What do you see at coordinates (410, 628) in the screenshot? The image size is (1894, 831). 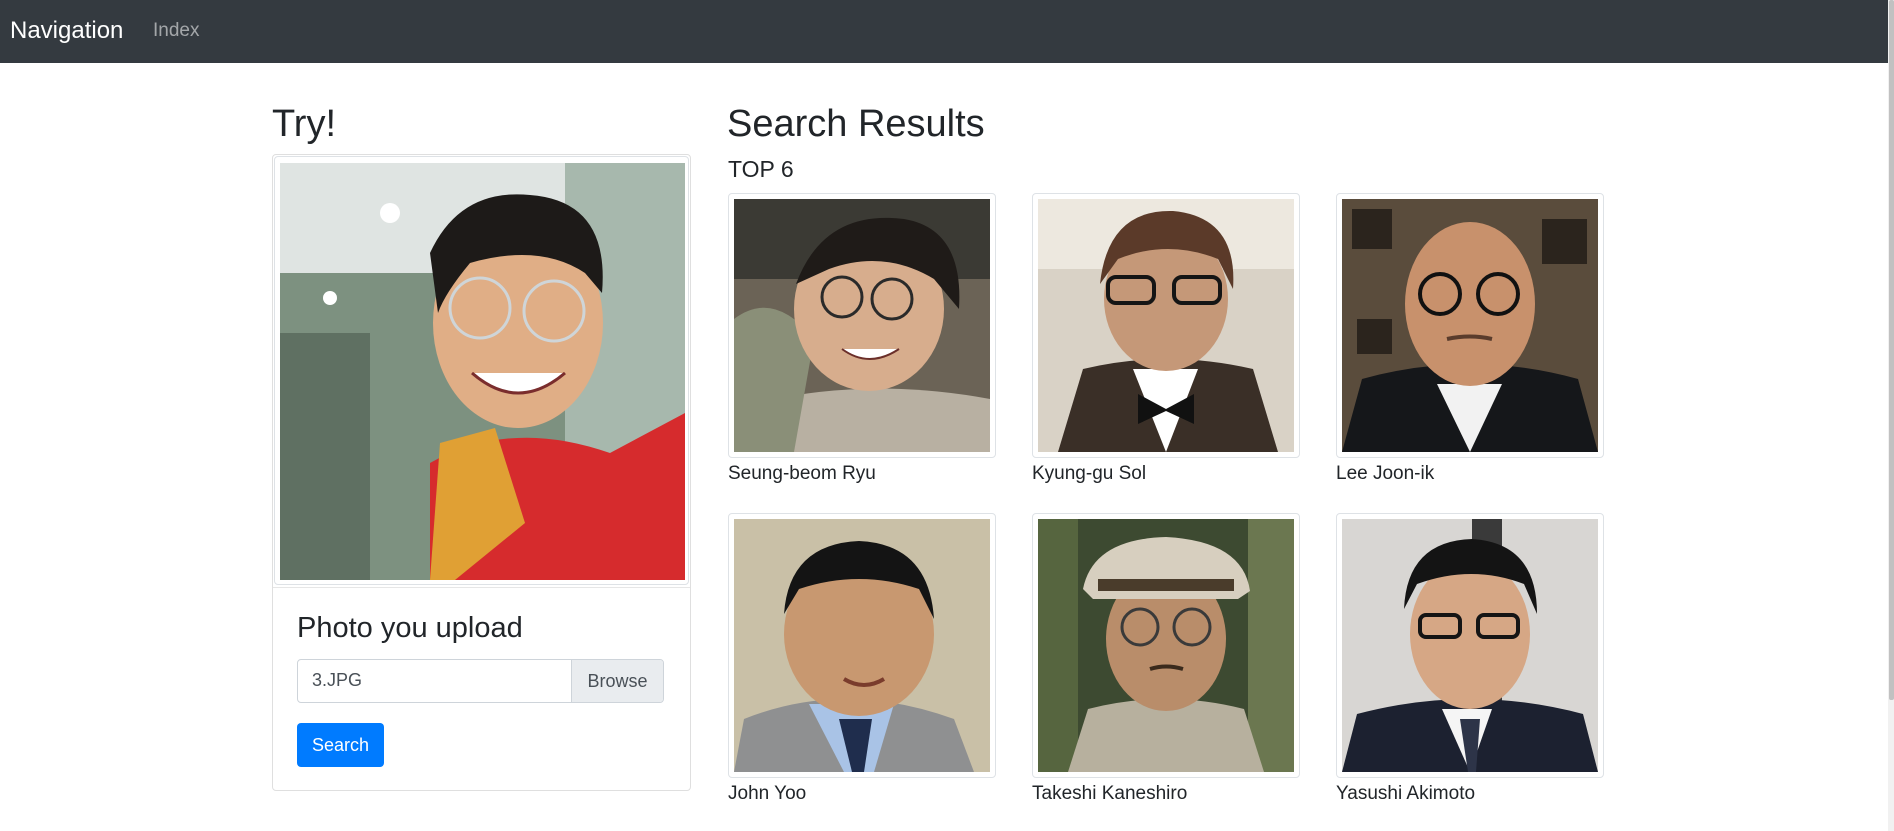 I see `upload-section-title: Photo you upload` at bounding box center [410, 628].